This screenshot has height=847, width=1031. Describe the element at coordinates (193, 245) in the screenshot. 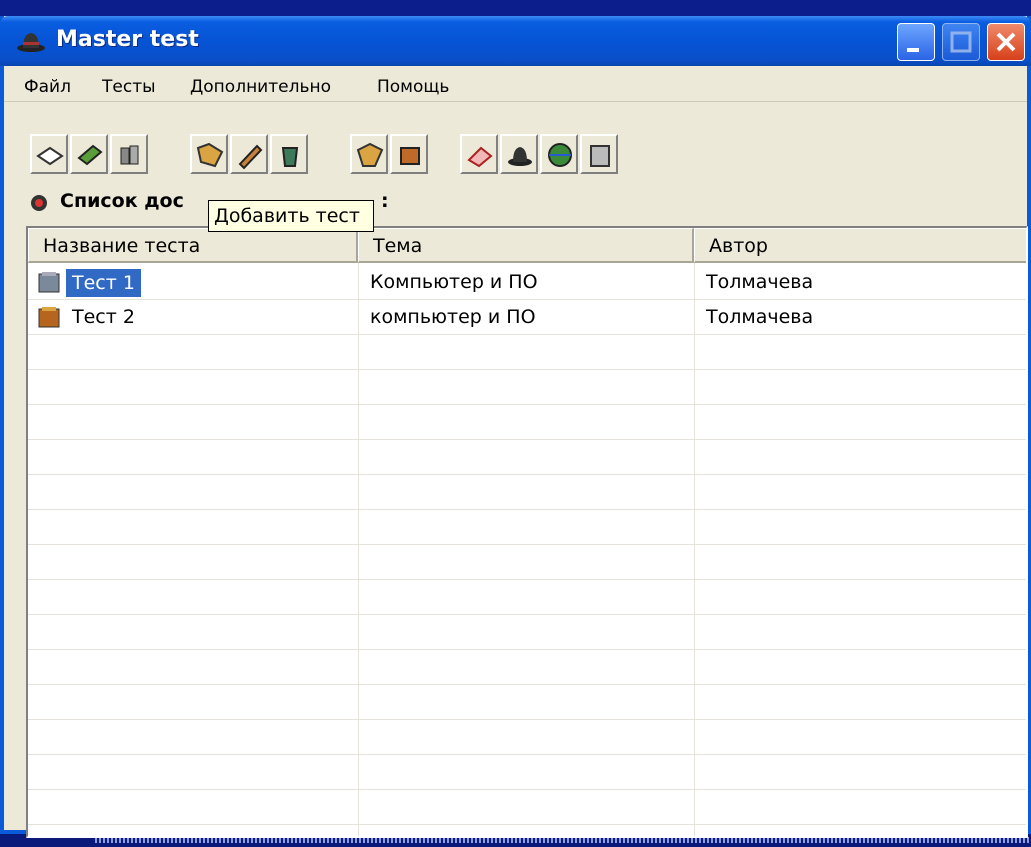

I see `column-header-name: Название теста` at that location.